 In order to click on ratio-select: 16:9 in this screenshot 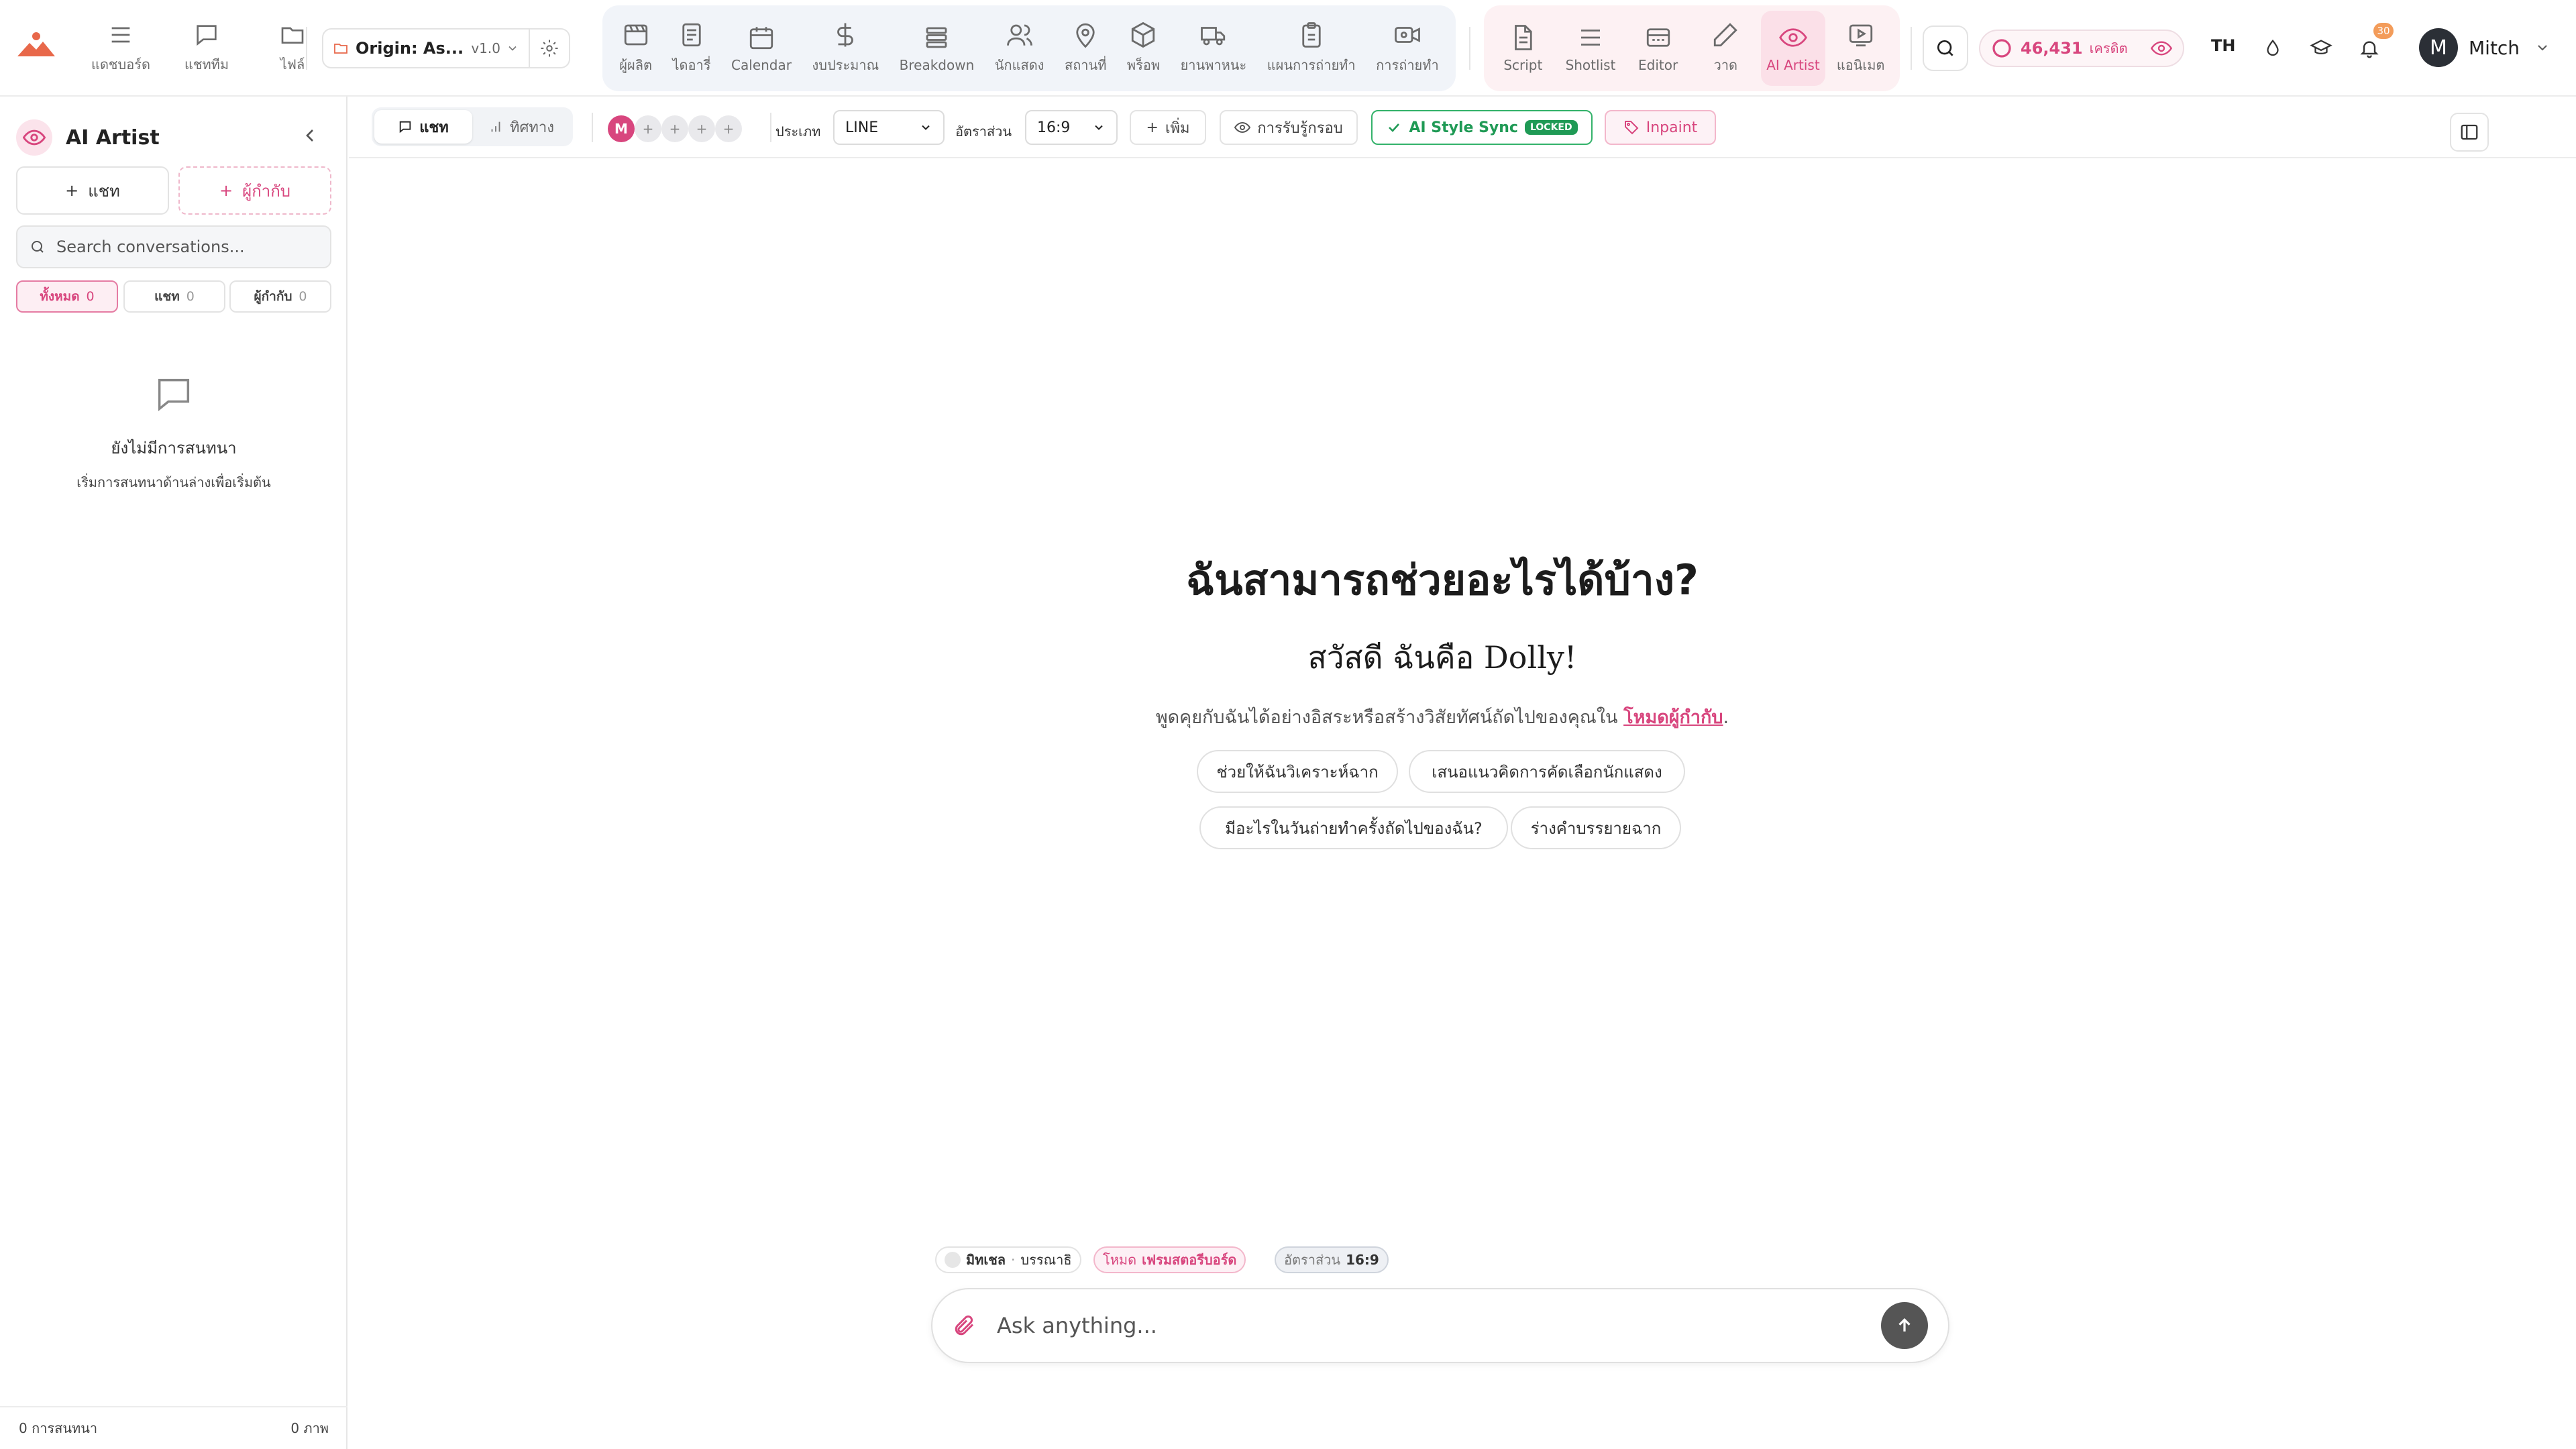, I will do `click(1071, 127)`.